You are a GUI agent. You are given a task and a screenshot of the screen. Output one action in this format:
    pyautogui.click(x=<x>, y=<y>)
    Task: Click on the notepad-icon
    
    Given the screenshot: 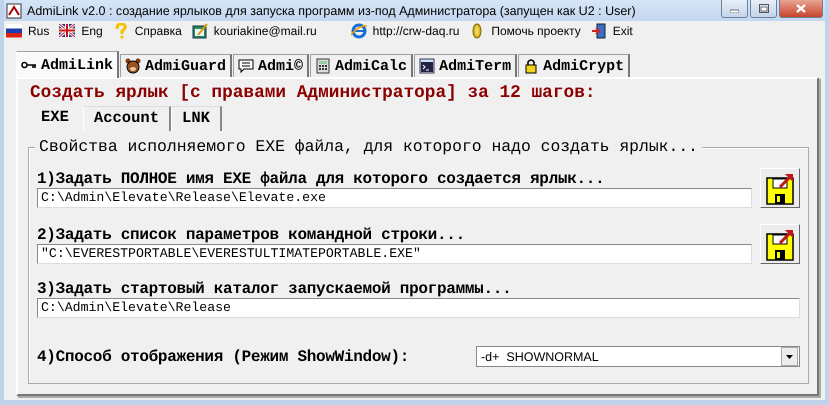 What is the action you would take?
    pyautogui.click(x=200, y=31)
    